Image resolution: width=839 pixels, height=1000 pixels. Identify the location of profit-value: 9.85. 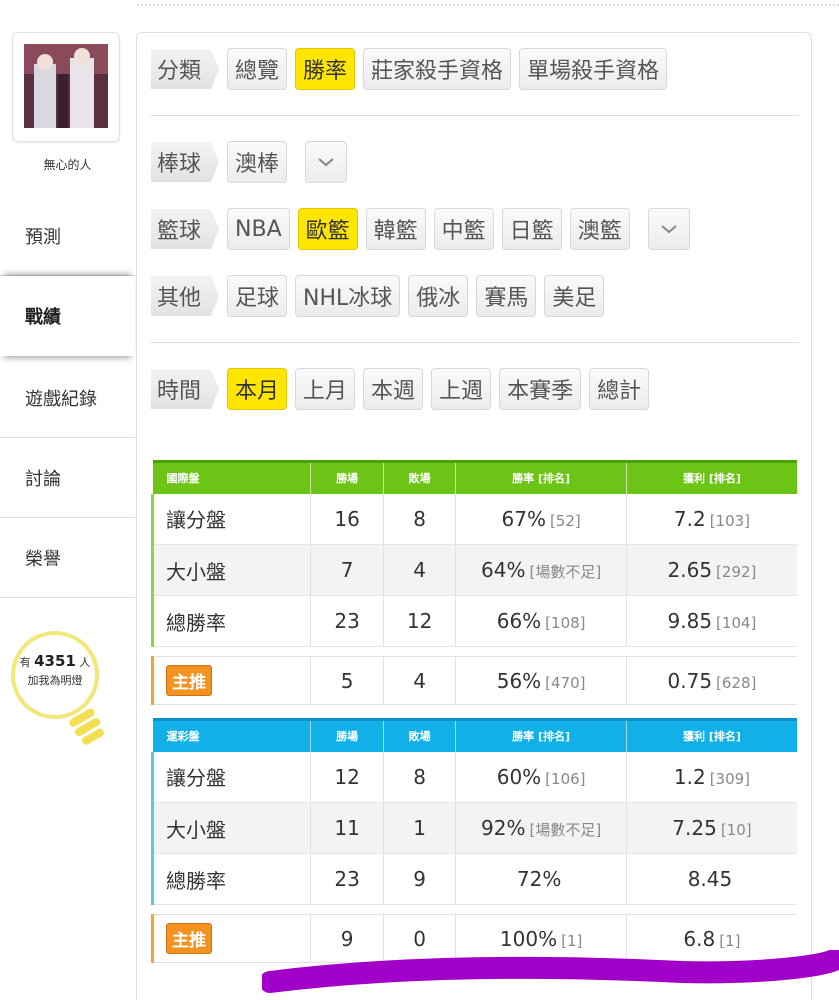
(690, 621).